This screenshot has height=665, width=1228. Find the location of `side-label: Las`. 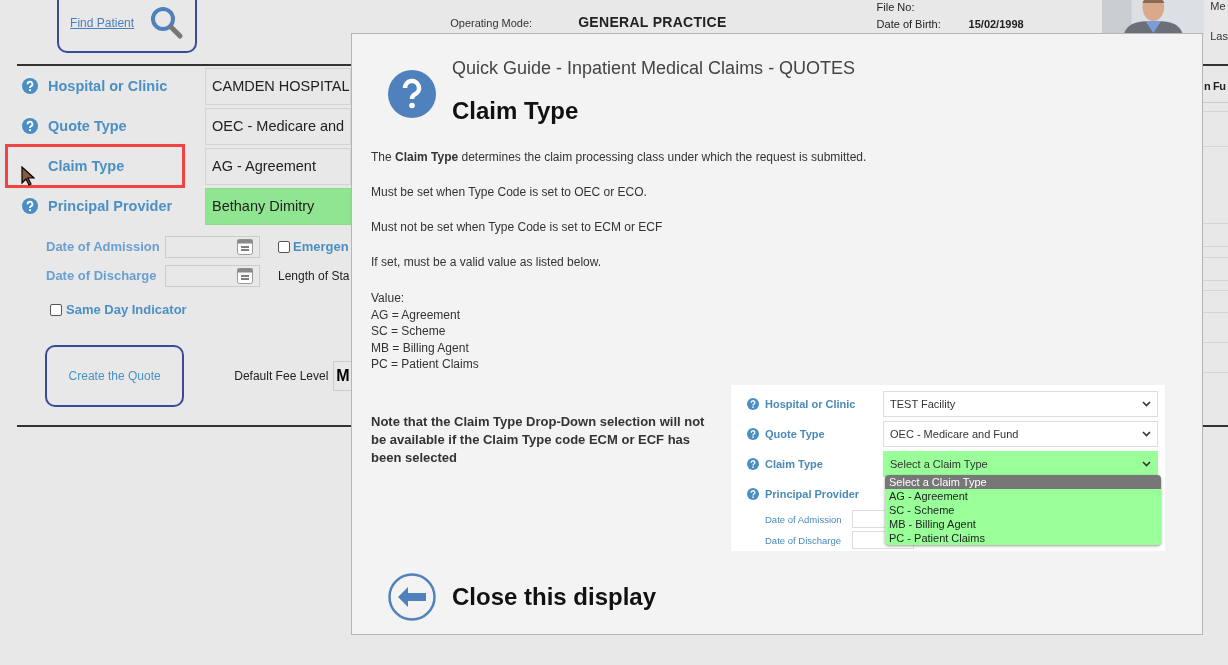

side-label: Las is located at coordinates (1219, 36).